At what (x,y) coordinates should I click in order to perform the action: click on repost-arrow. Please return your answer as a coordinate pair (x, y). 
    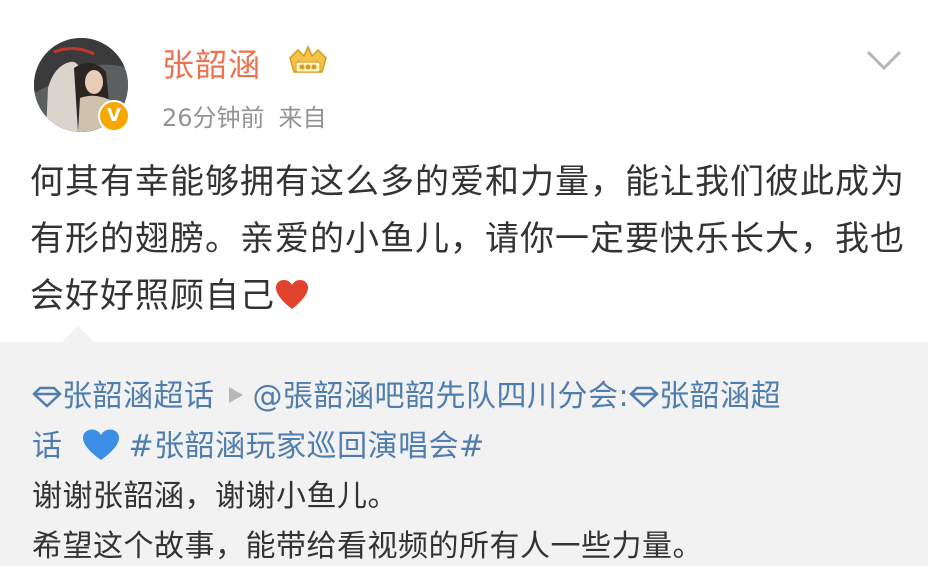
    Looking at the image, I should click on (78, 334).